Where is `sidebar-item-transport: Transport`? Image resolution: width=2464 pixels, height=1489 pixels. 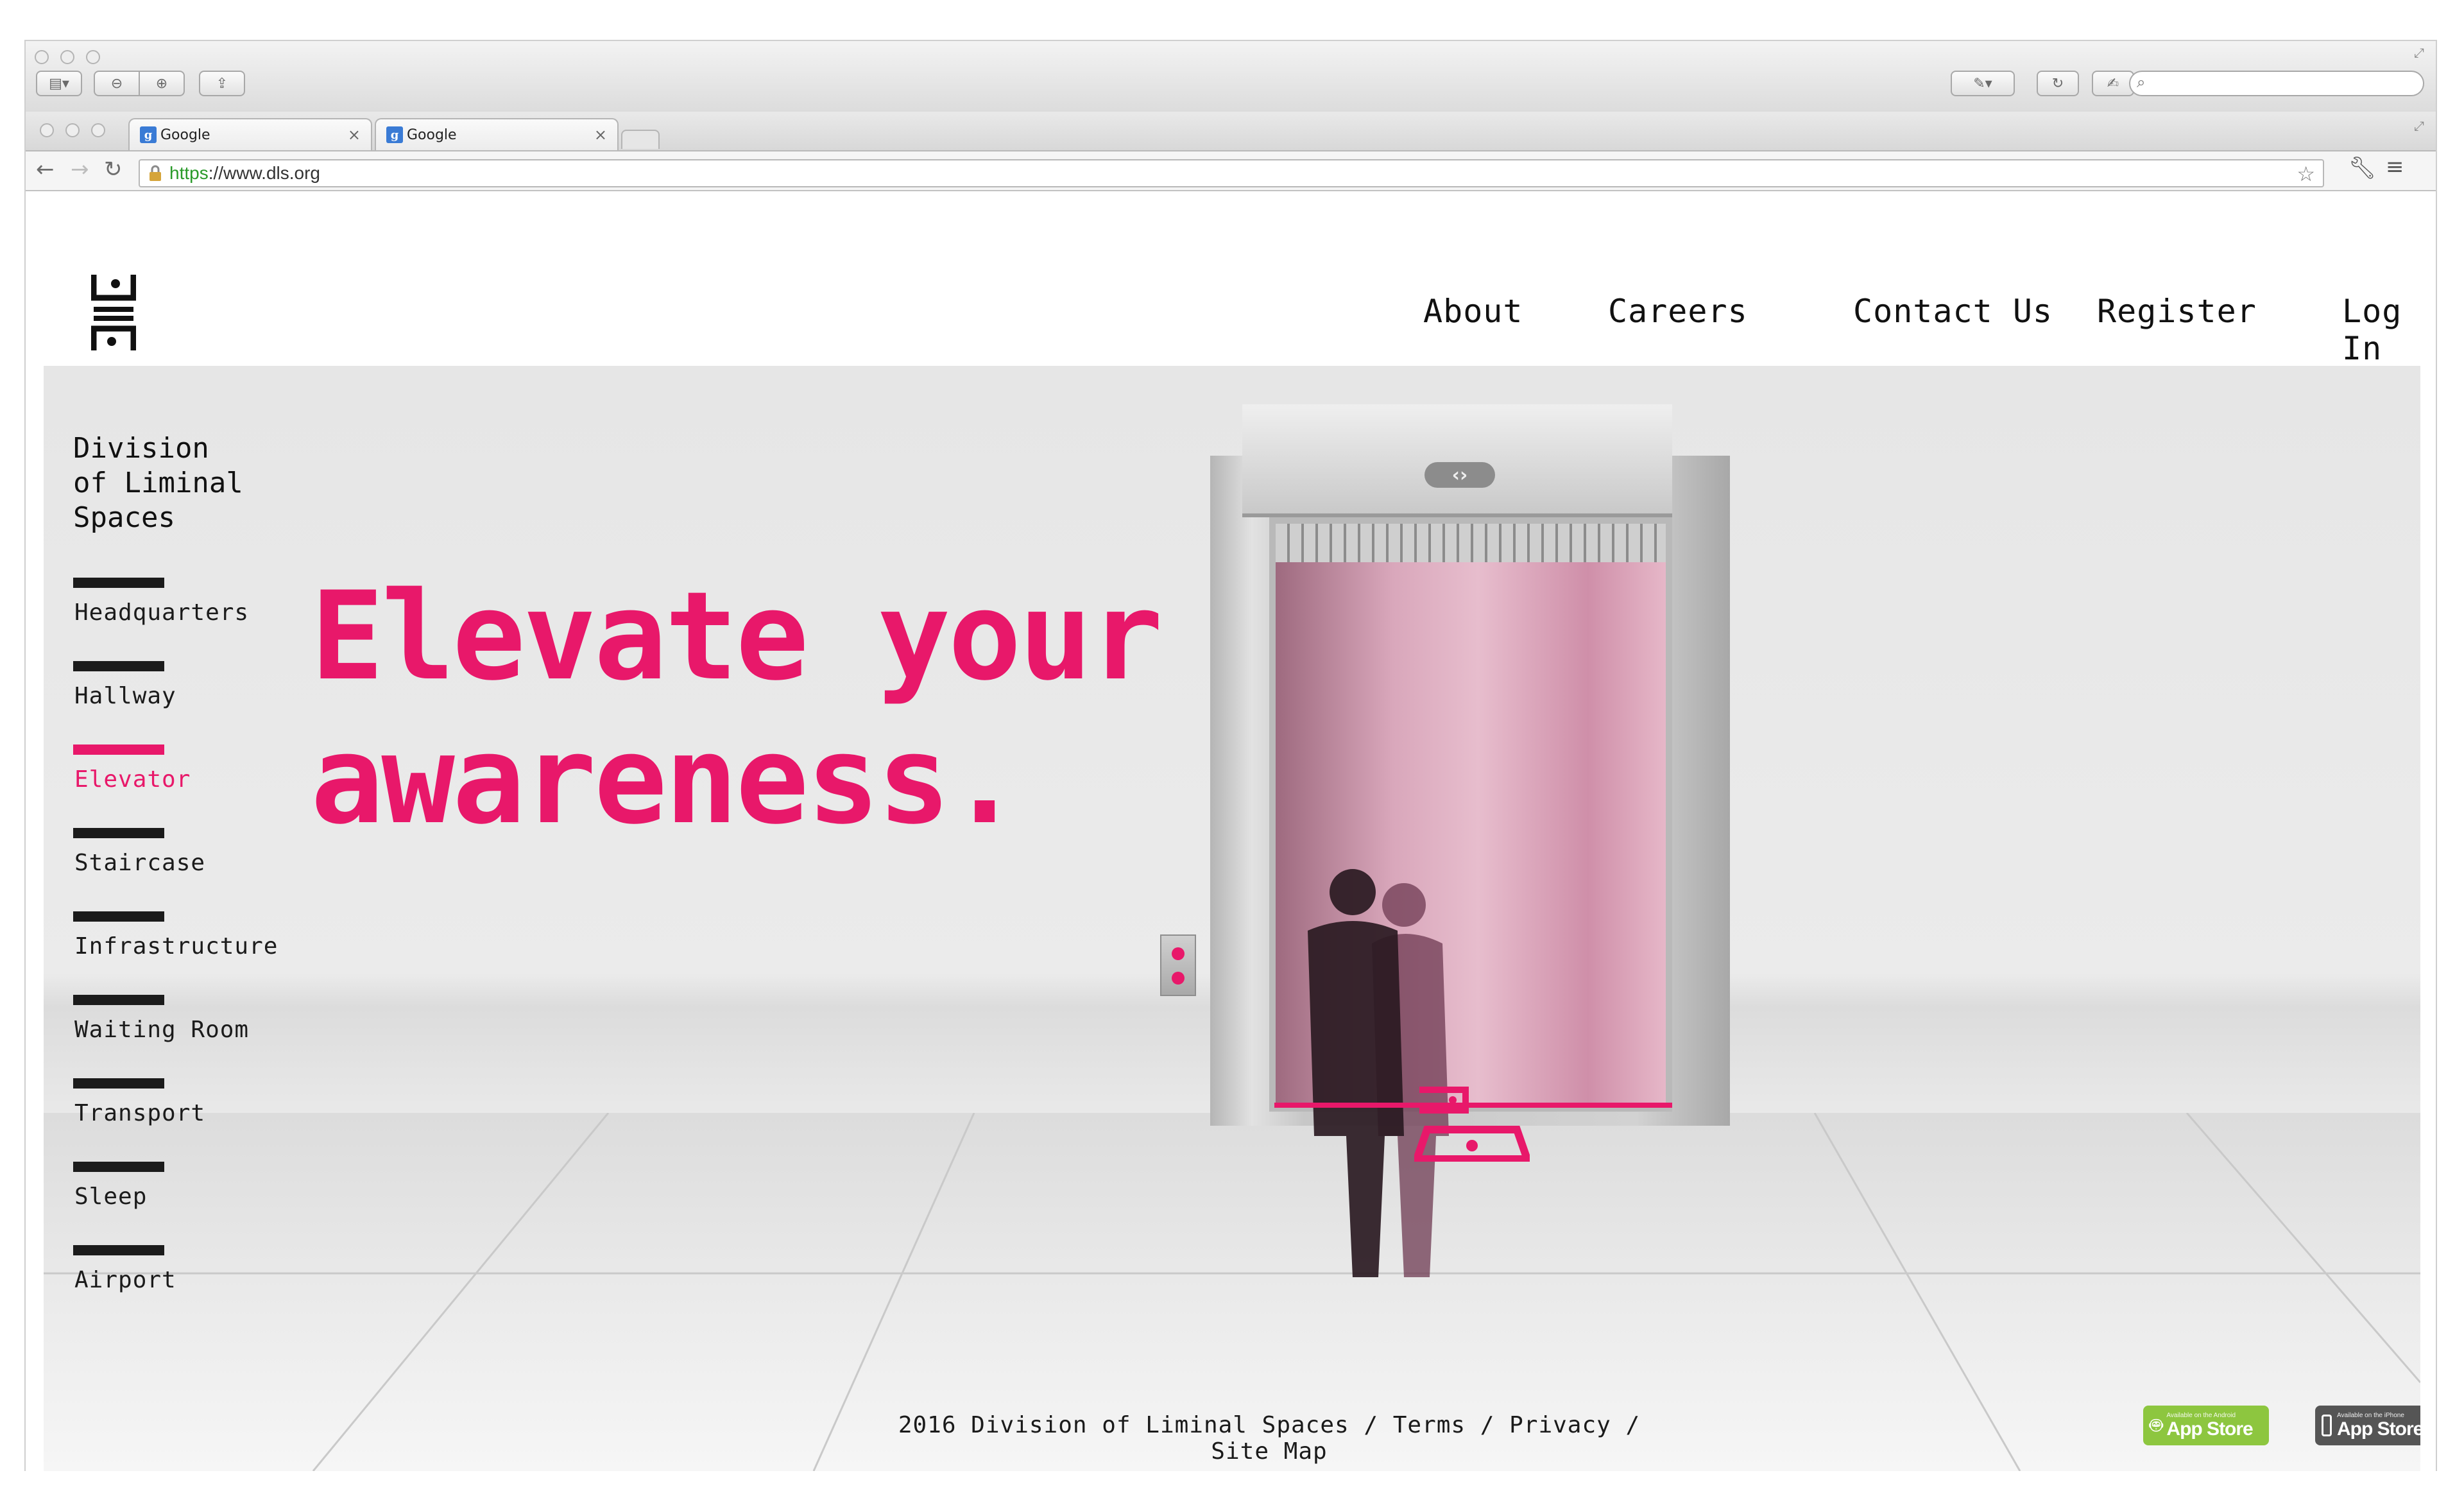
sidebar-item-transport: Transport is located at coordinates (176, 1110).